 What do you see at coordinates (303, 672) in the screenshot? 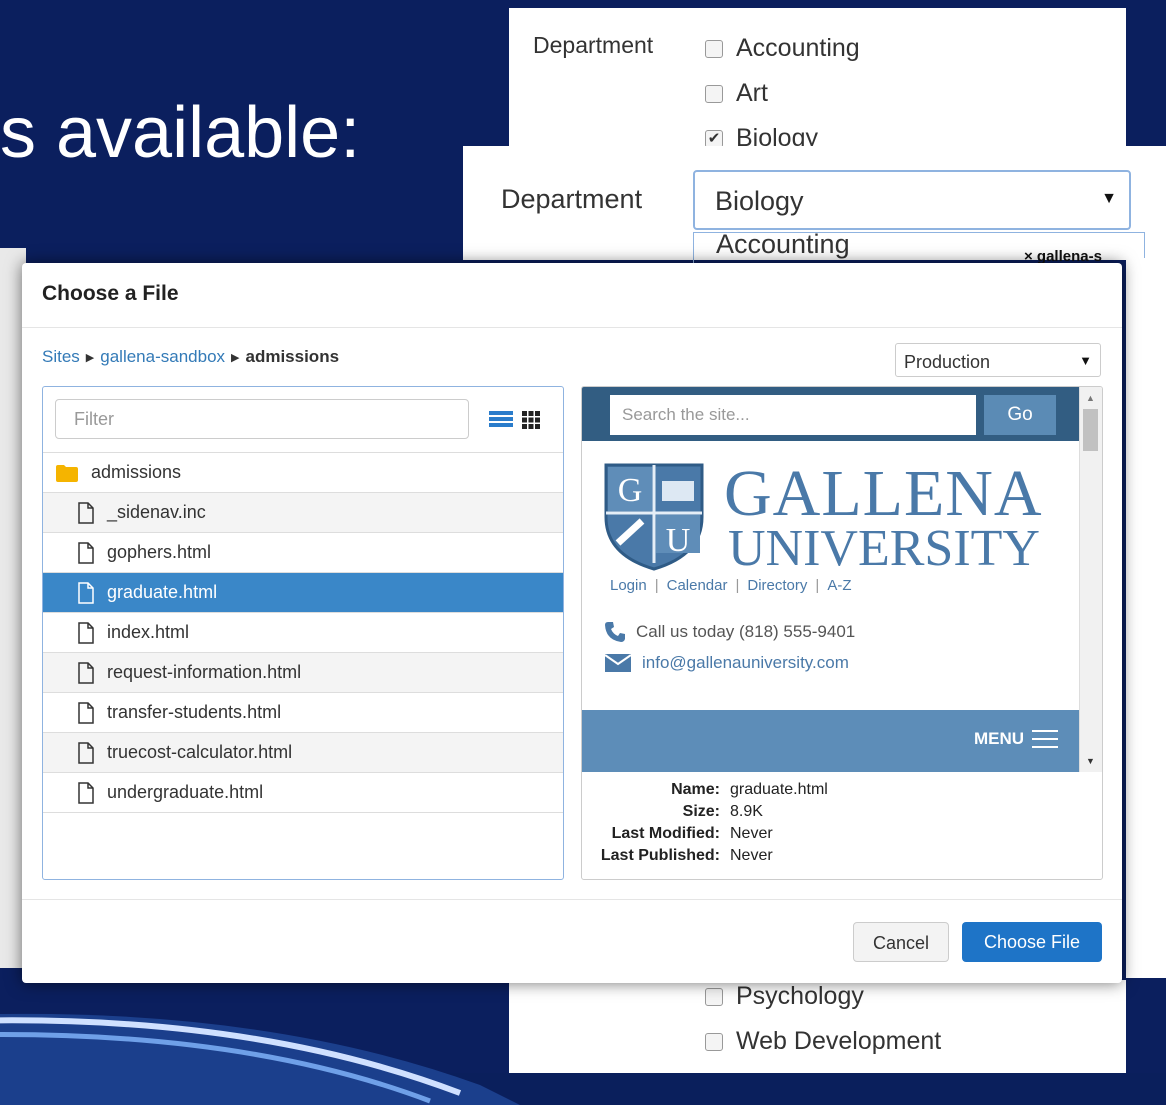
I see `file-row: request-information.html` at bounding box center [303, 672].